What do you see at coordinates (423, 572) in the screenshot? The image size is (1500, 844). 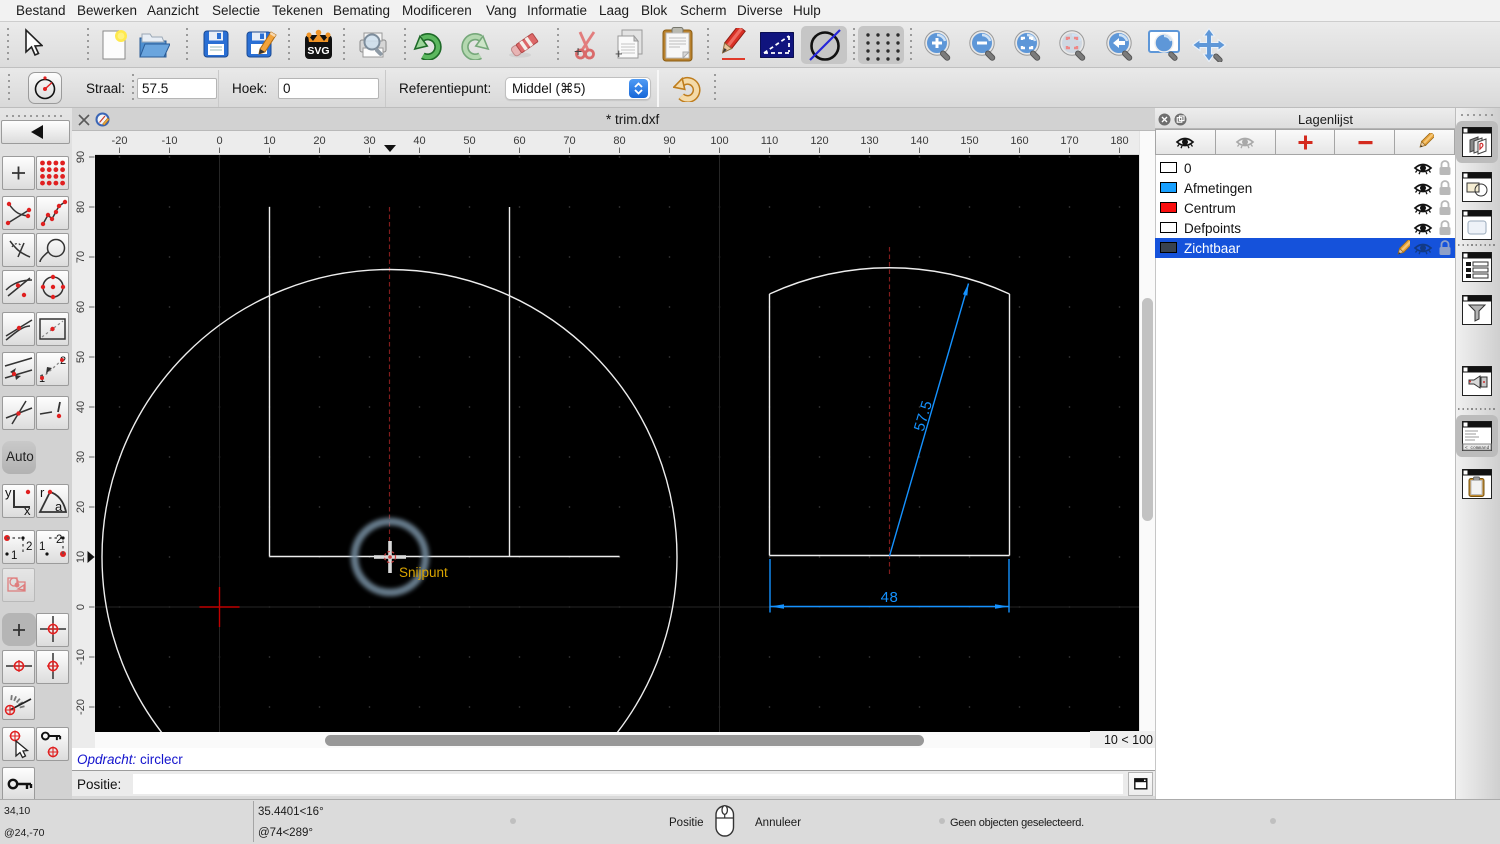 I see `svg-text: Snijpunt` at bounding box center [423, 572].